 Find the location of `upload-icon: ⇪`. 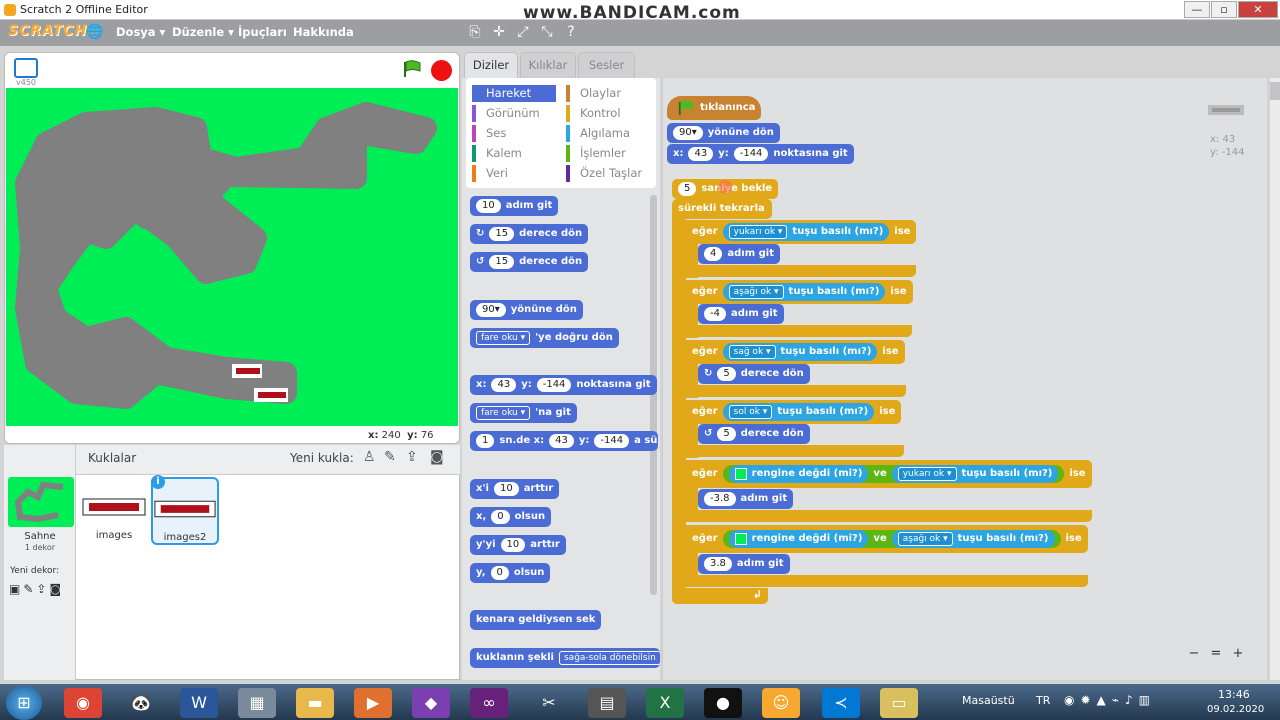

upload-icon: ⇪ is located at coordinates (412, 457).